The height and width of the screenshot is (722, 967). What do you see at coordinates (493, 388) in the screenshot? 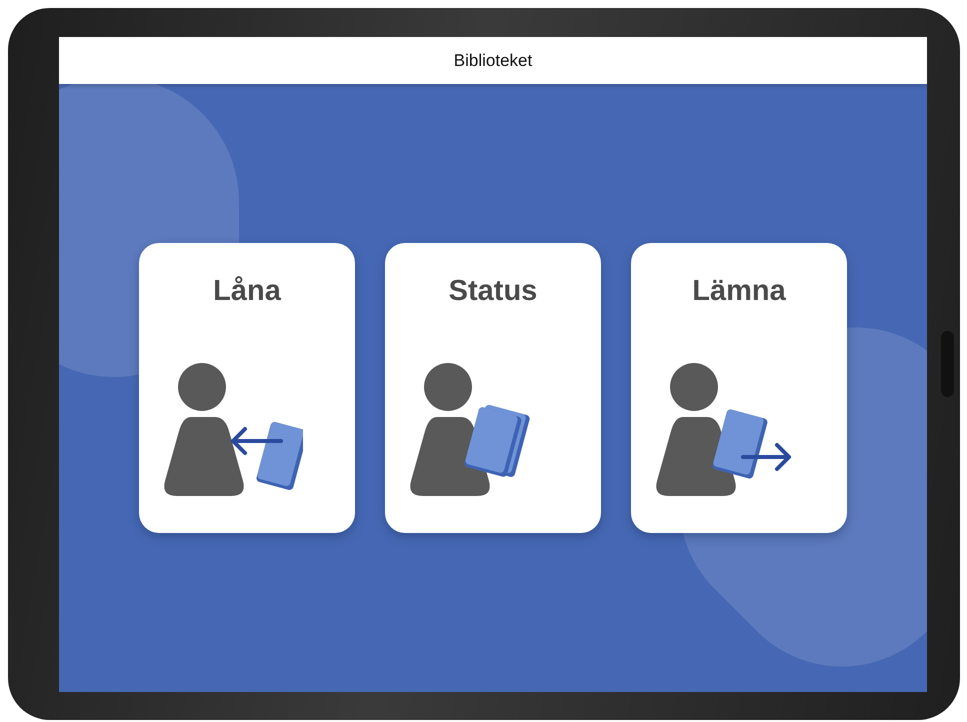
I see `option-card: Status` at bounding box center [493, 388].